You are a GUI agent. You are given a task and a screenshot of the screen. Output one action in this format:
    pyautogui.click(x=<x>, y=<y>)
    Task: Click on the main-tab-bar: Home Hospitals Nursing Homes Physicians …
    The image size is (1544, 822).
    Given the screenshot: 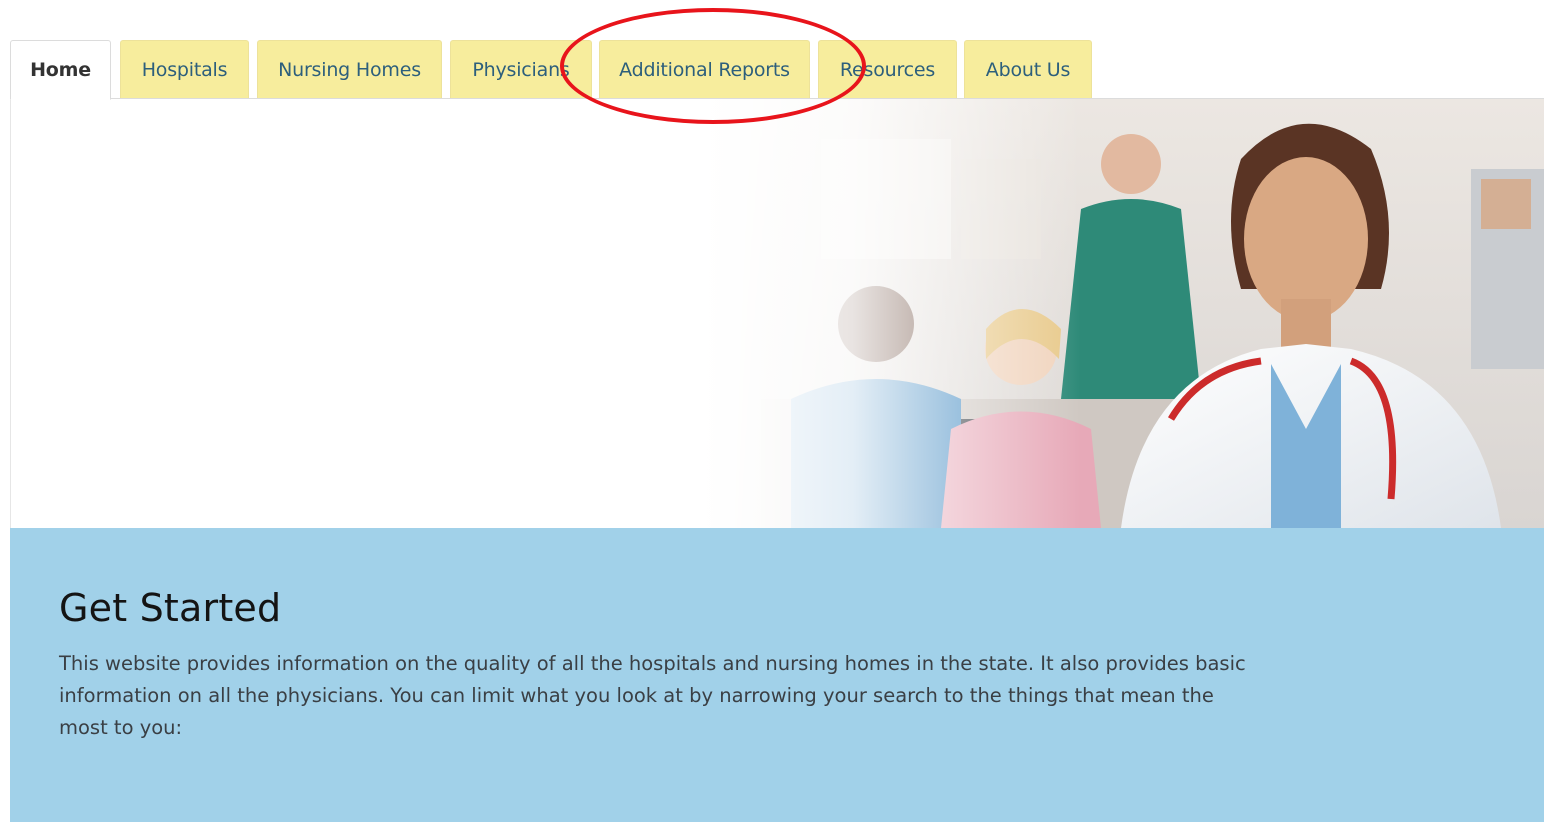 What is the action you would take?
    pyautogui.click(x=777, y=69)
    